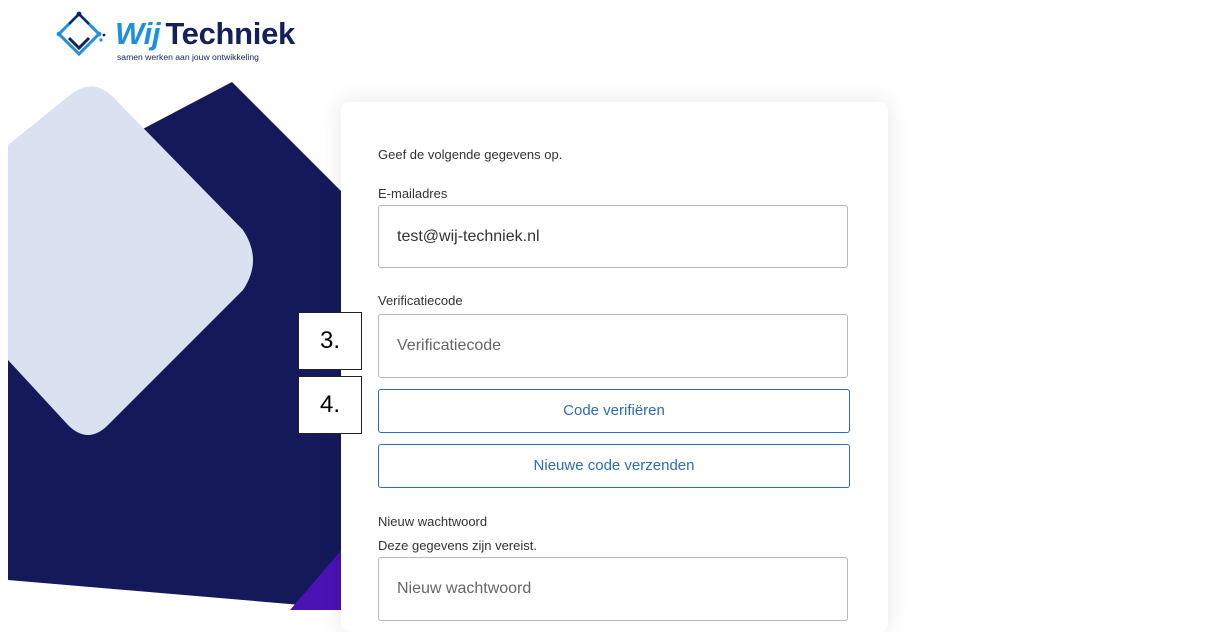 This screenshot has height=632, width=1215. I want to click on email-field, so click(613, 236).